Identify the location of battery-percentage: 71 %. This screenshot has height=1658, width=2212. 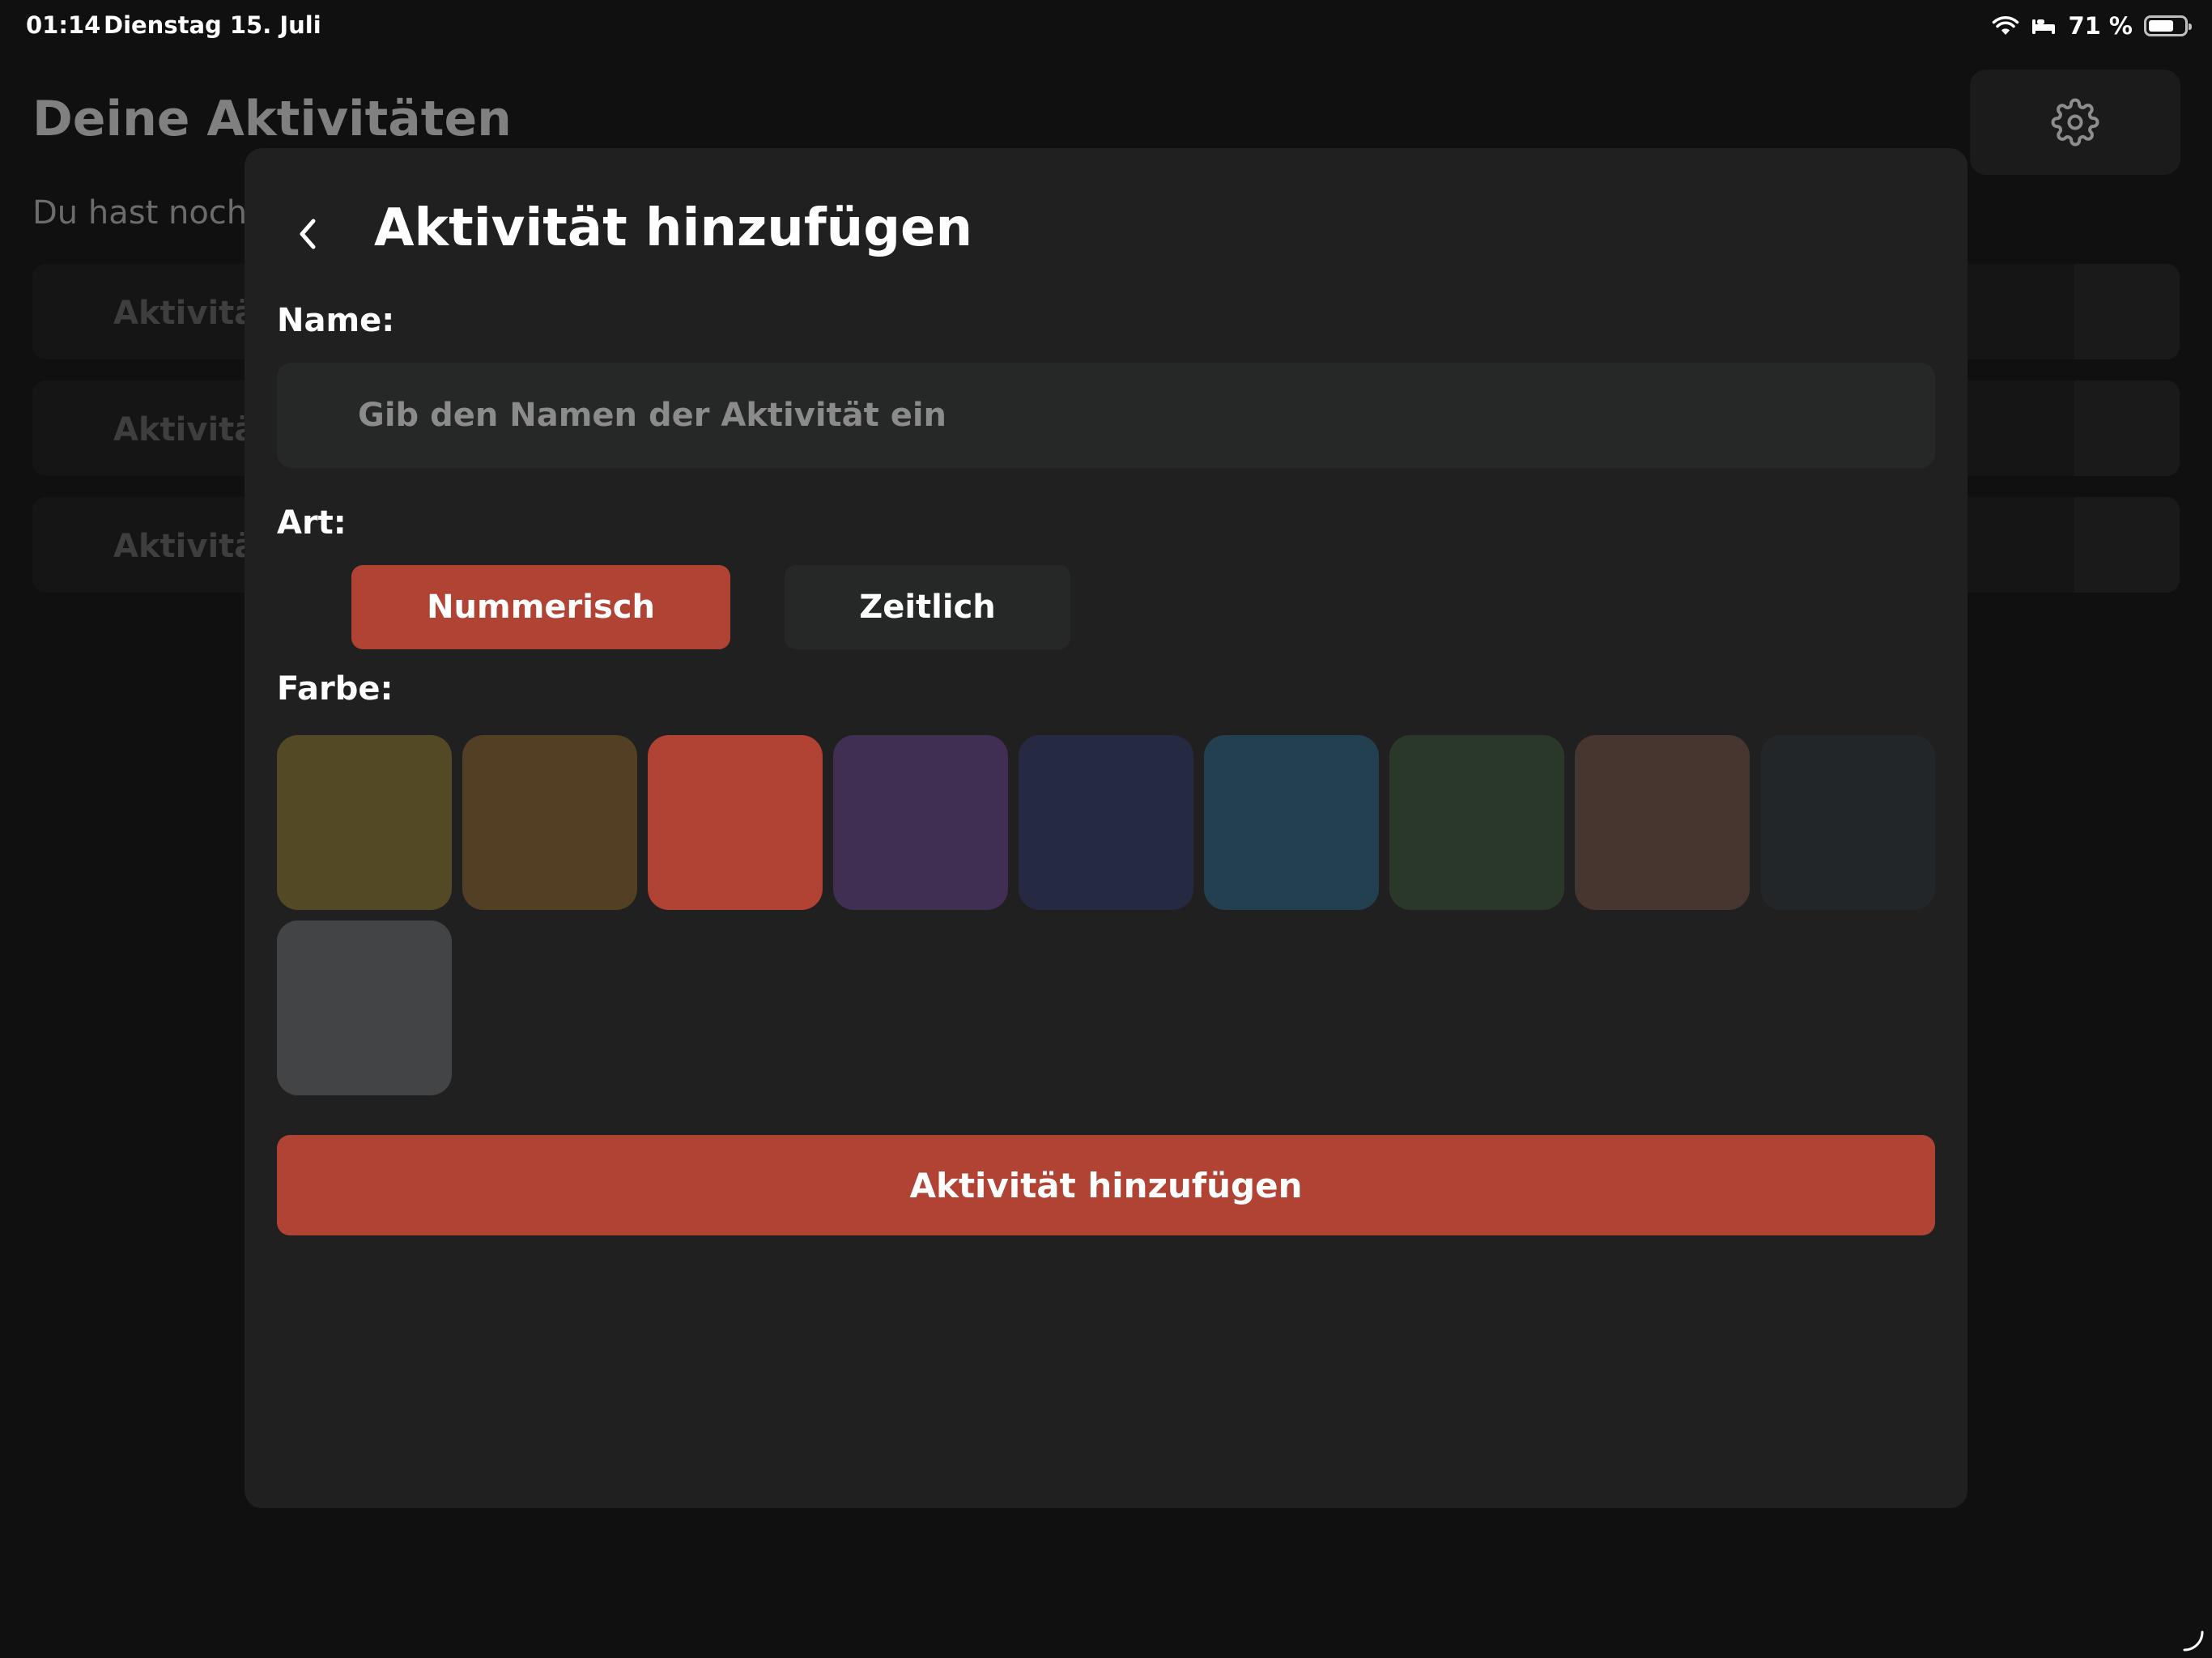
(2100, 26).